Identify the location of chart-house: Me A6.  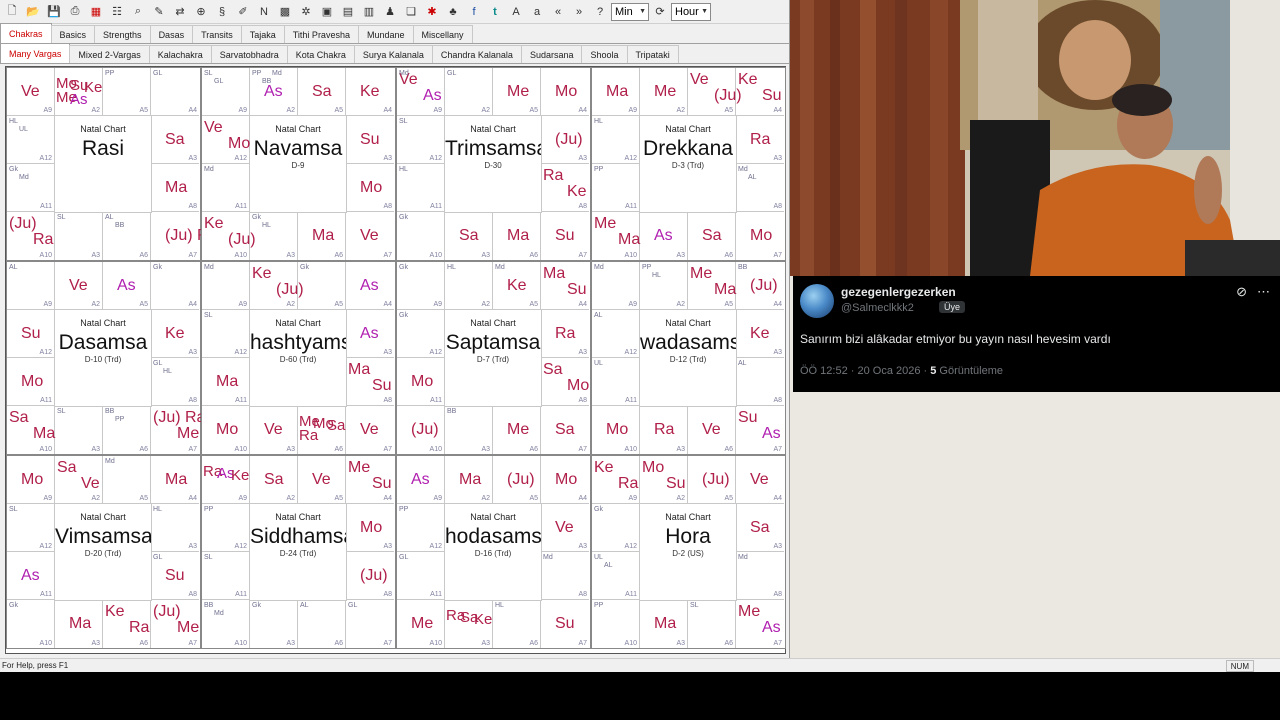
(517, 430).